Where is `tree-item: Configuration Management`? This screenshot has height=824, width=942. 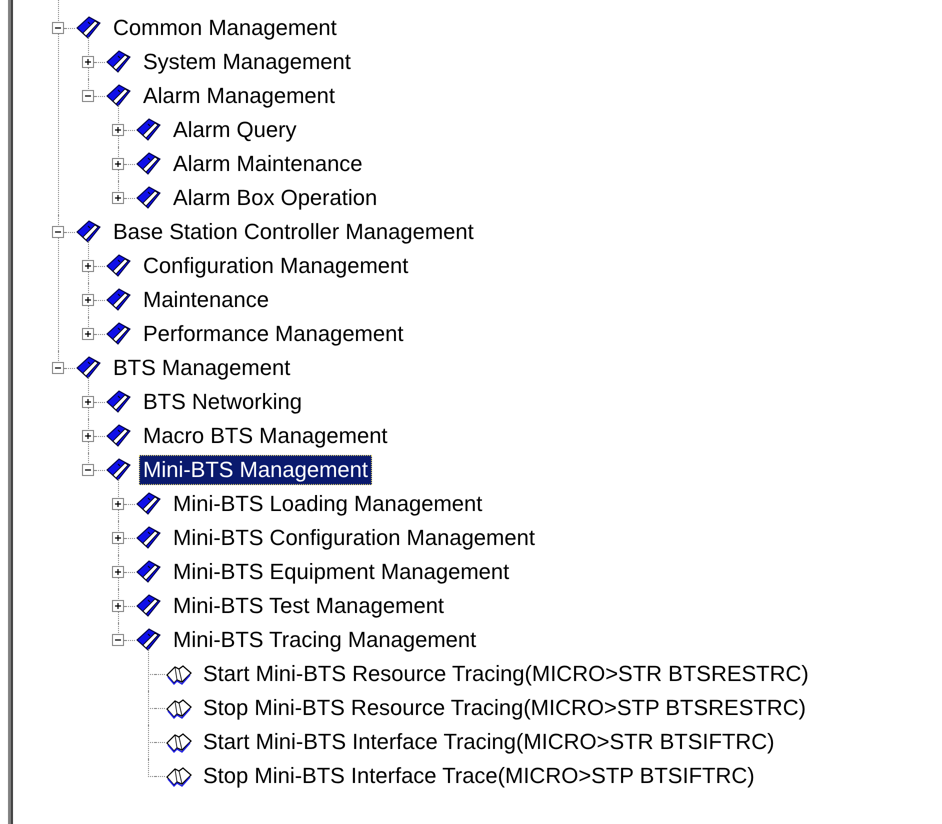
tree-item: Configuration Management is located at coordinates (275, 266).